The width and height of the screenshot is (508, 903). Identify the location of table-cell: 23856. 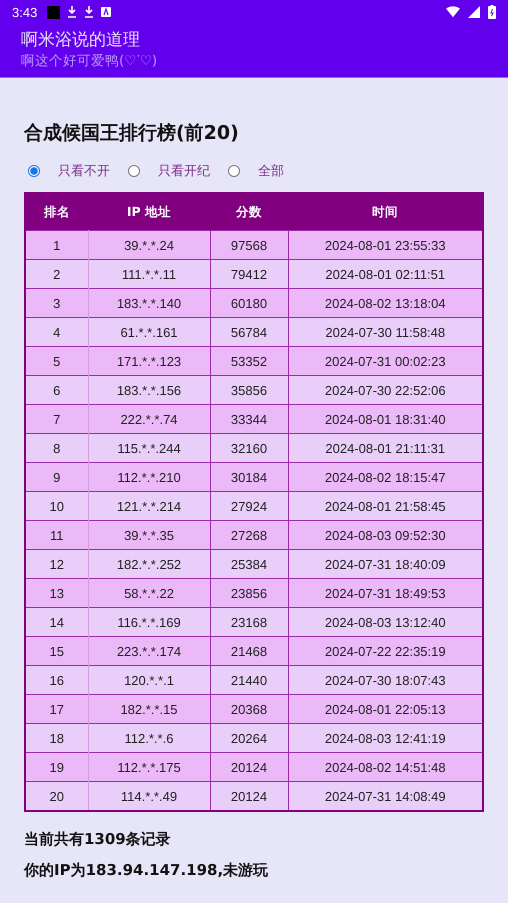
(249, 593).